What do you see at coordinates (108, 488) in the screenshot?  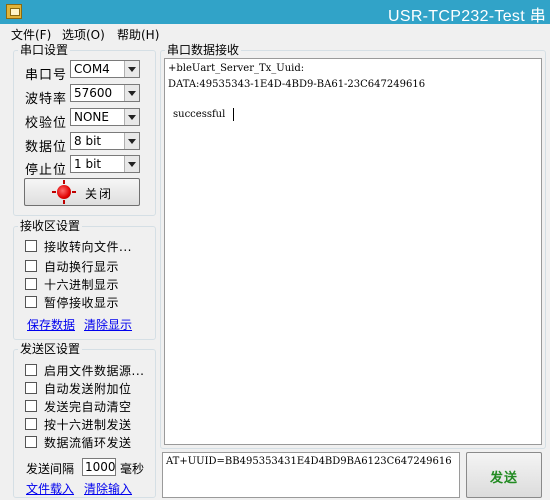 I see `clear-input-link: 清除输入` at bounding box center [108, 488].